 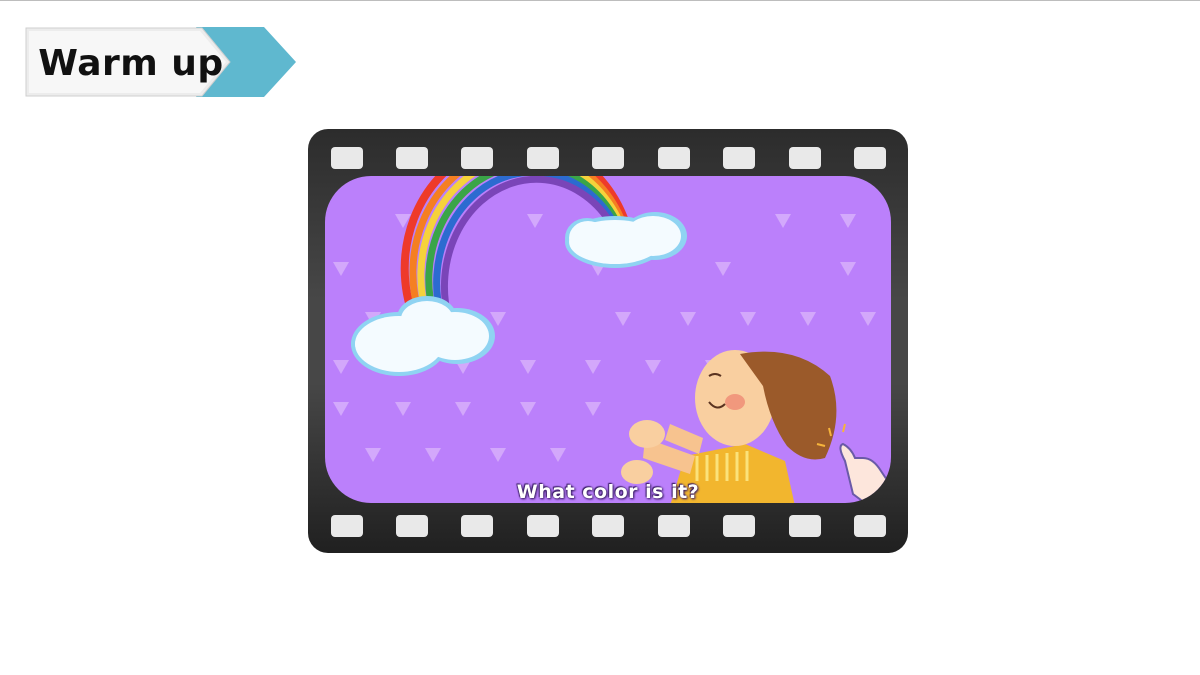 I want to click on film-holes-top, so click(x=608, y=158).